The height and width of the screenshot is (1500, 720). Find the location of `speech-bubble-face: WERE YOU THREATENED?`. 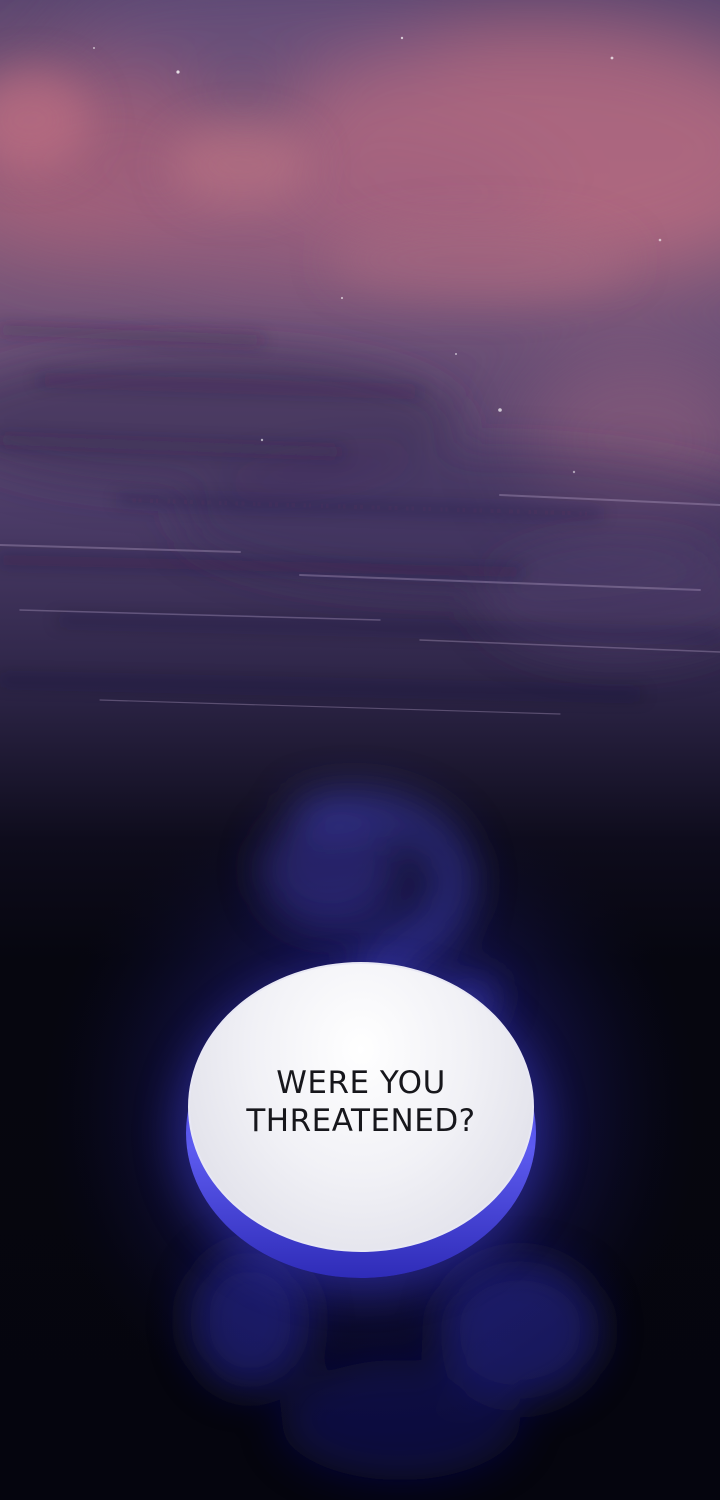

speech-bubble-face: WERE YOU THREATENED? is located at coordinates (361, 1107).